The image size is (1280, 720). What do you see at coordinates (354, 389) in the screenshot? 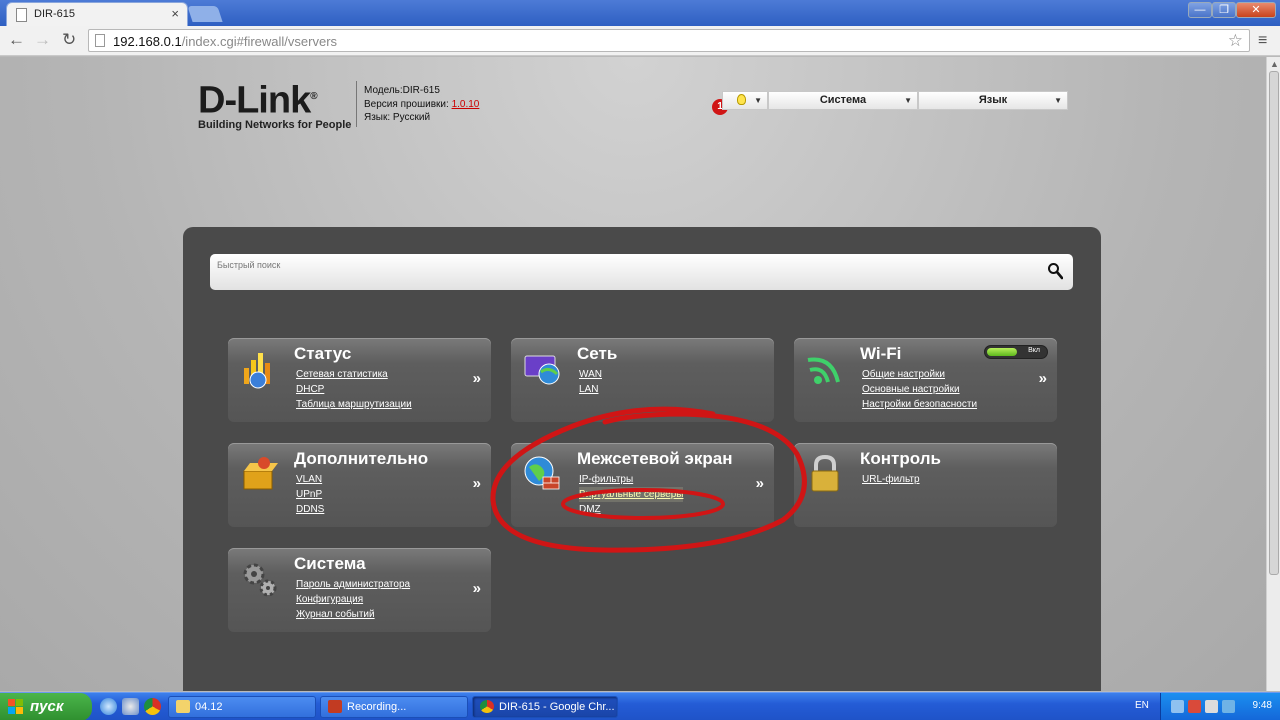
I see `link-dhcp: DHCP` at bounding box center [354, 389].